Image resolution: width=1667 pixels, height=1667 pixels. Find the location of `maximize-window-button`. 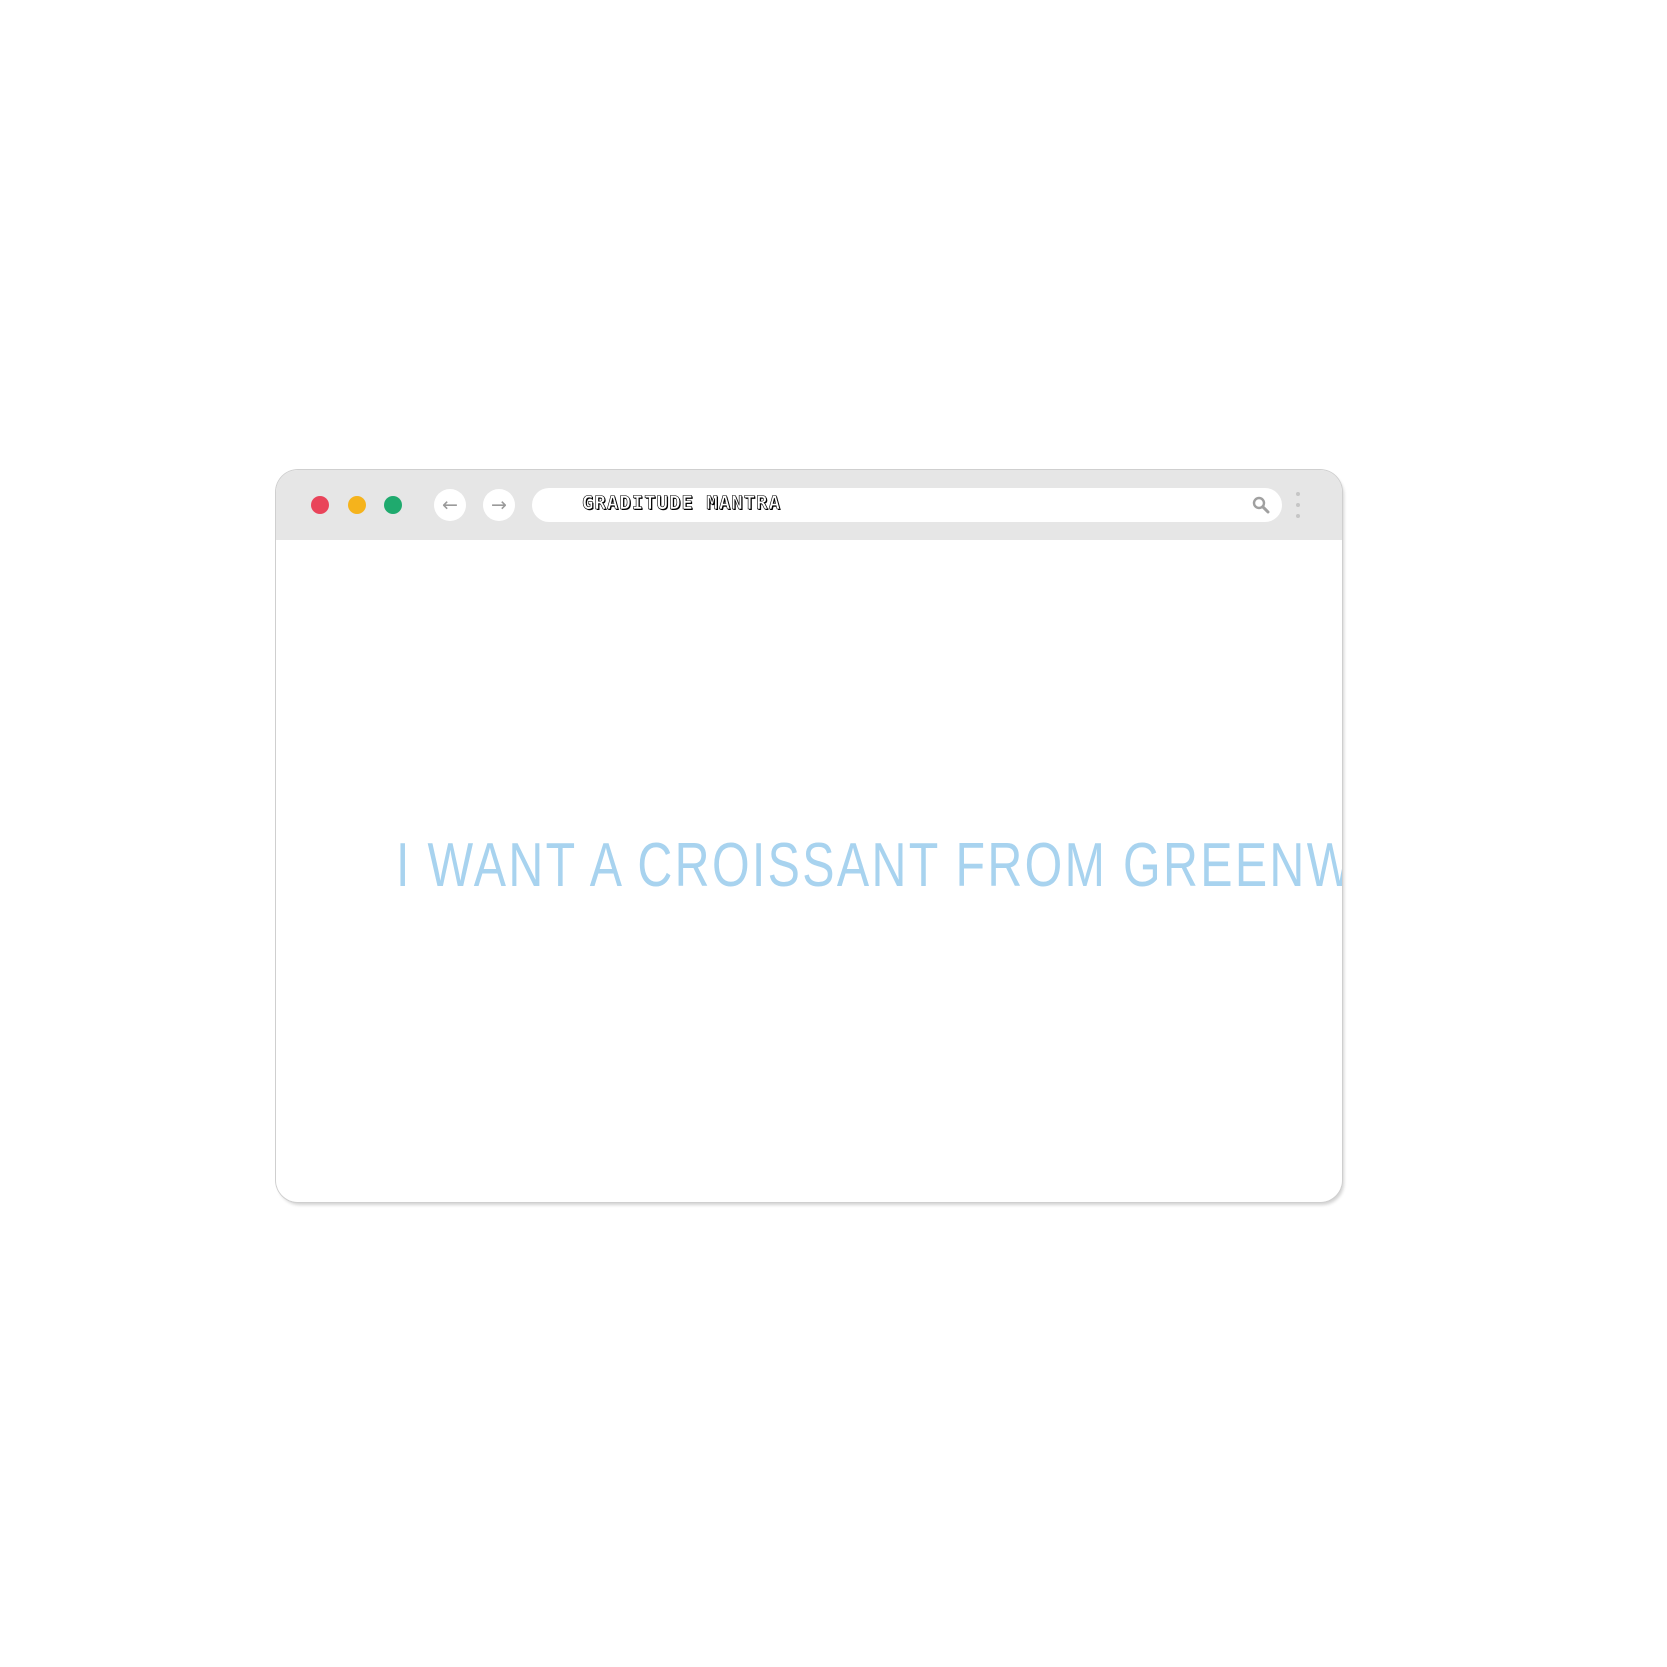

maximize-window-button is located at coordinates (393, 505).